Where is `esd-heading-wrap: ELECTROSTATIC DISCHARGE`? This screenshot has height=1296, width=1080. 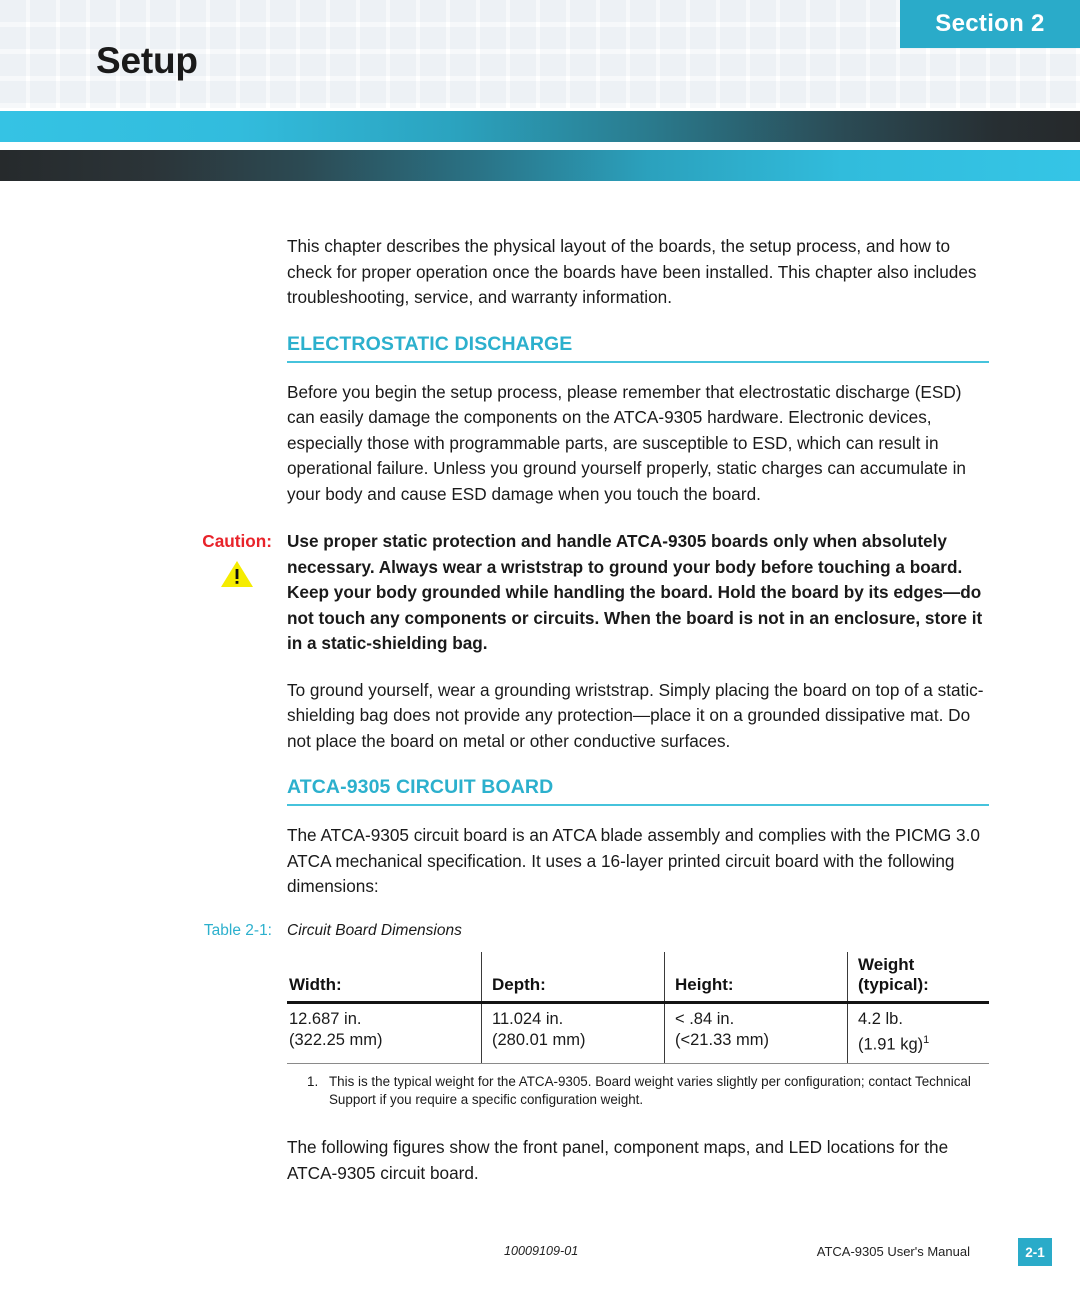 esd-heading-wrap: ELECTROSTATIC DISCHARGE is located at coordinates (638, 348).